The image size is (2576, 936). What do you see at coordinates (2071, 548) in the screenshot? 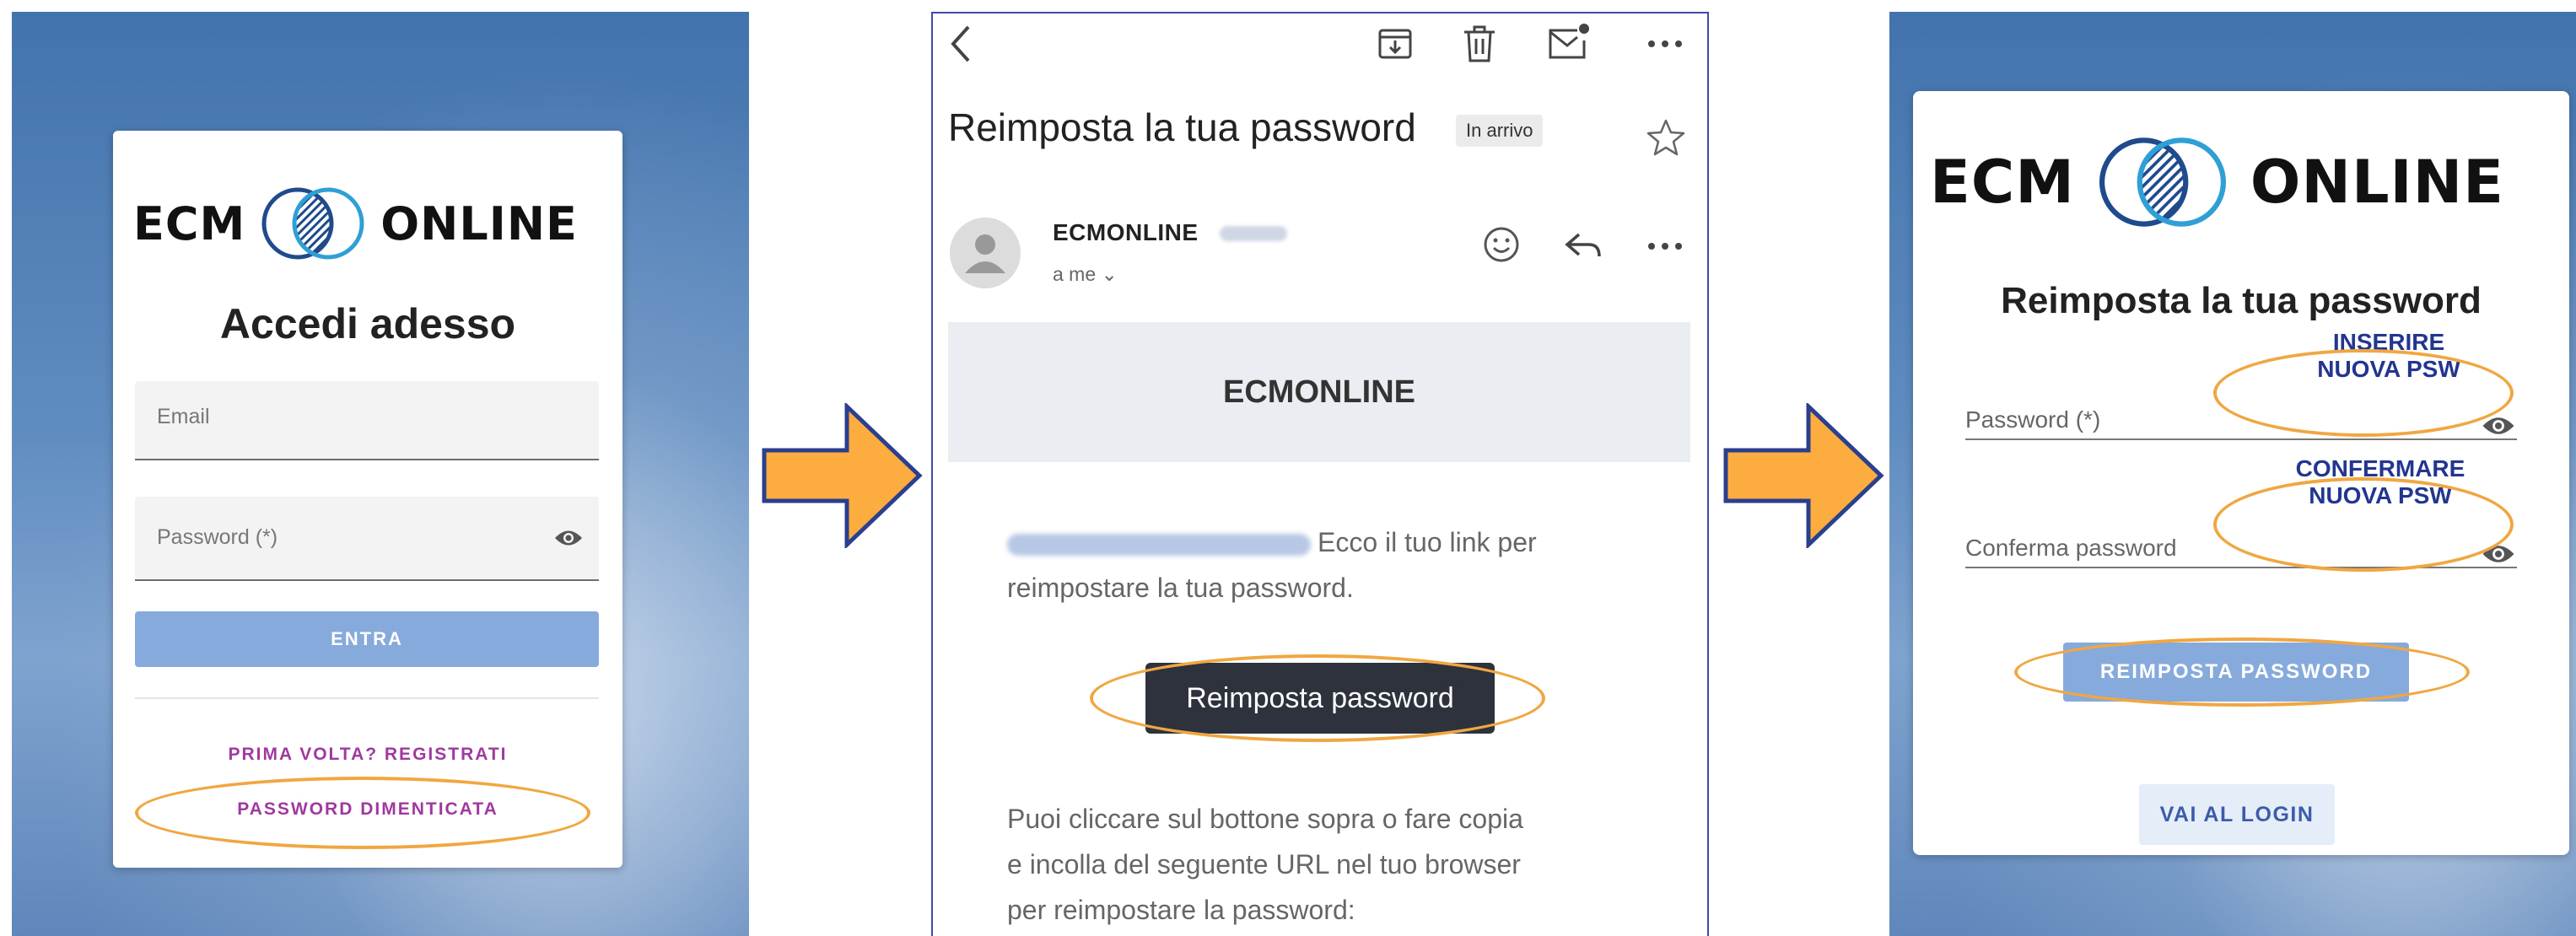
I see `confirm-password-label: Conferma password` at bounding box center [2071, 548].